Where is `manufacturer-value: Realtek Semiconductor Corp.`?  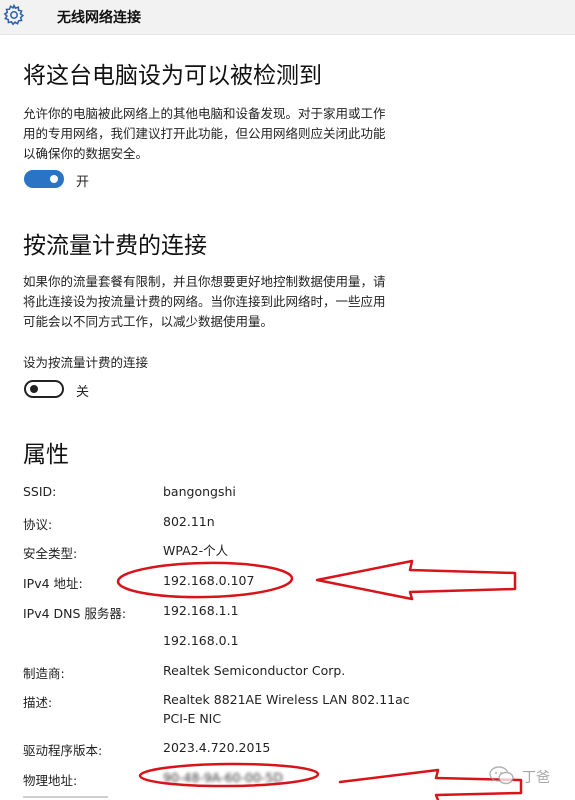 manufacturer-value: Realtek Semiconductor Corp. is located at coordinates (254, 670).